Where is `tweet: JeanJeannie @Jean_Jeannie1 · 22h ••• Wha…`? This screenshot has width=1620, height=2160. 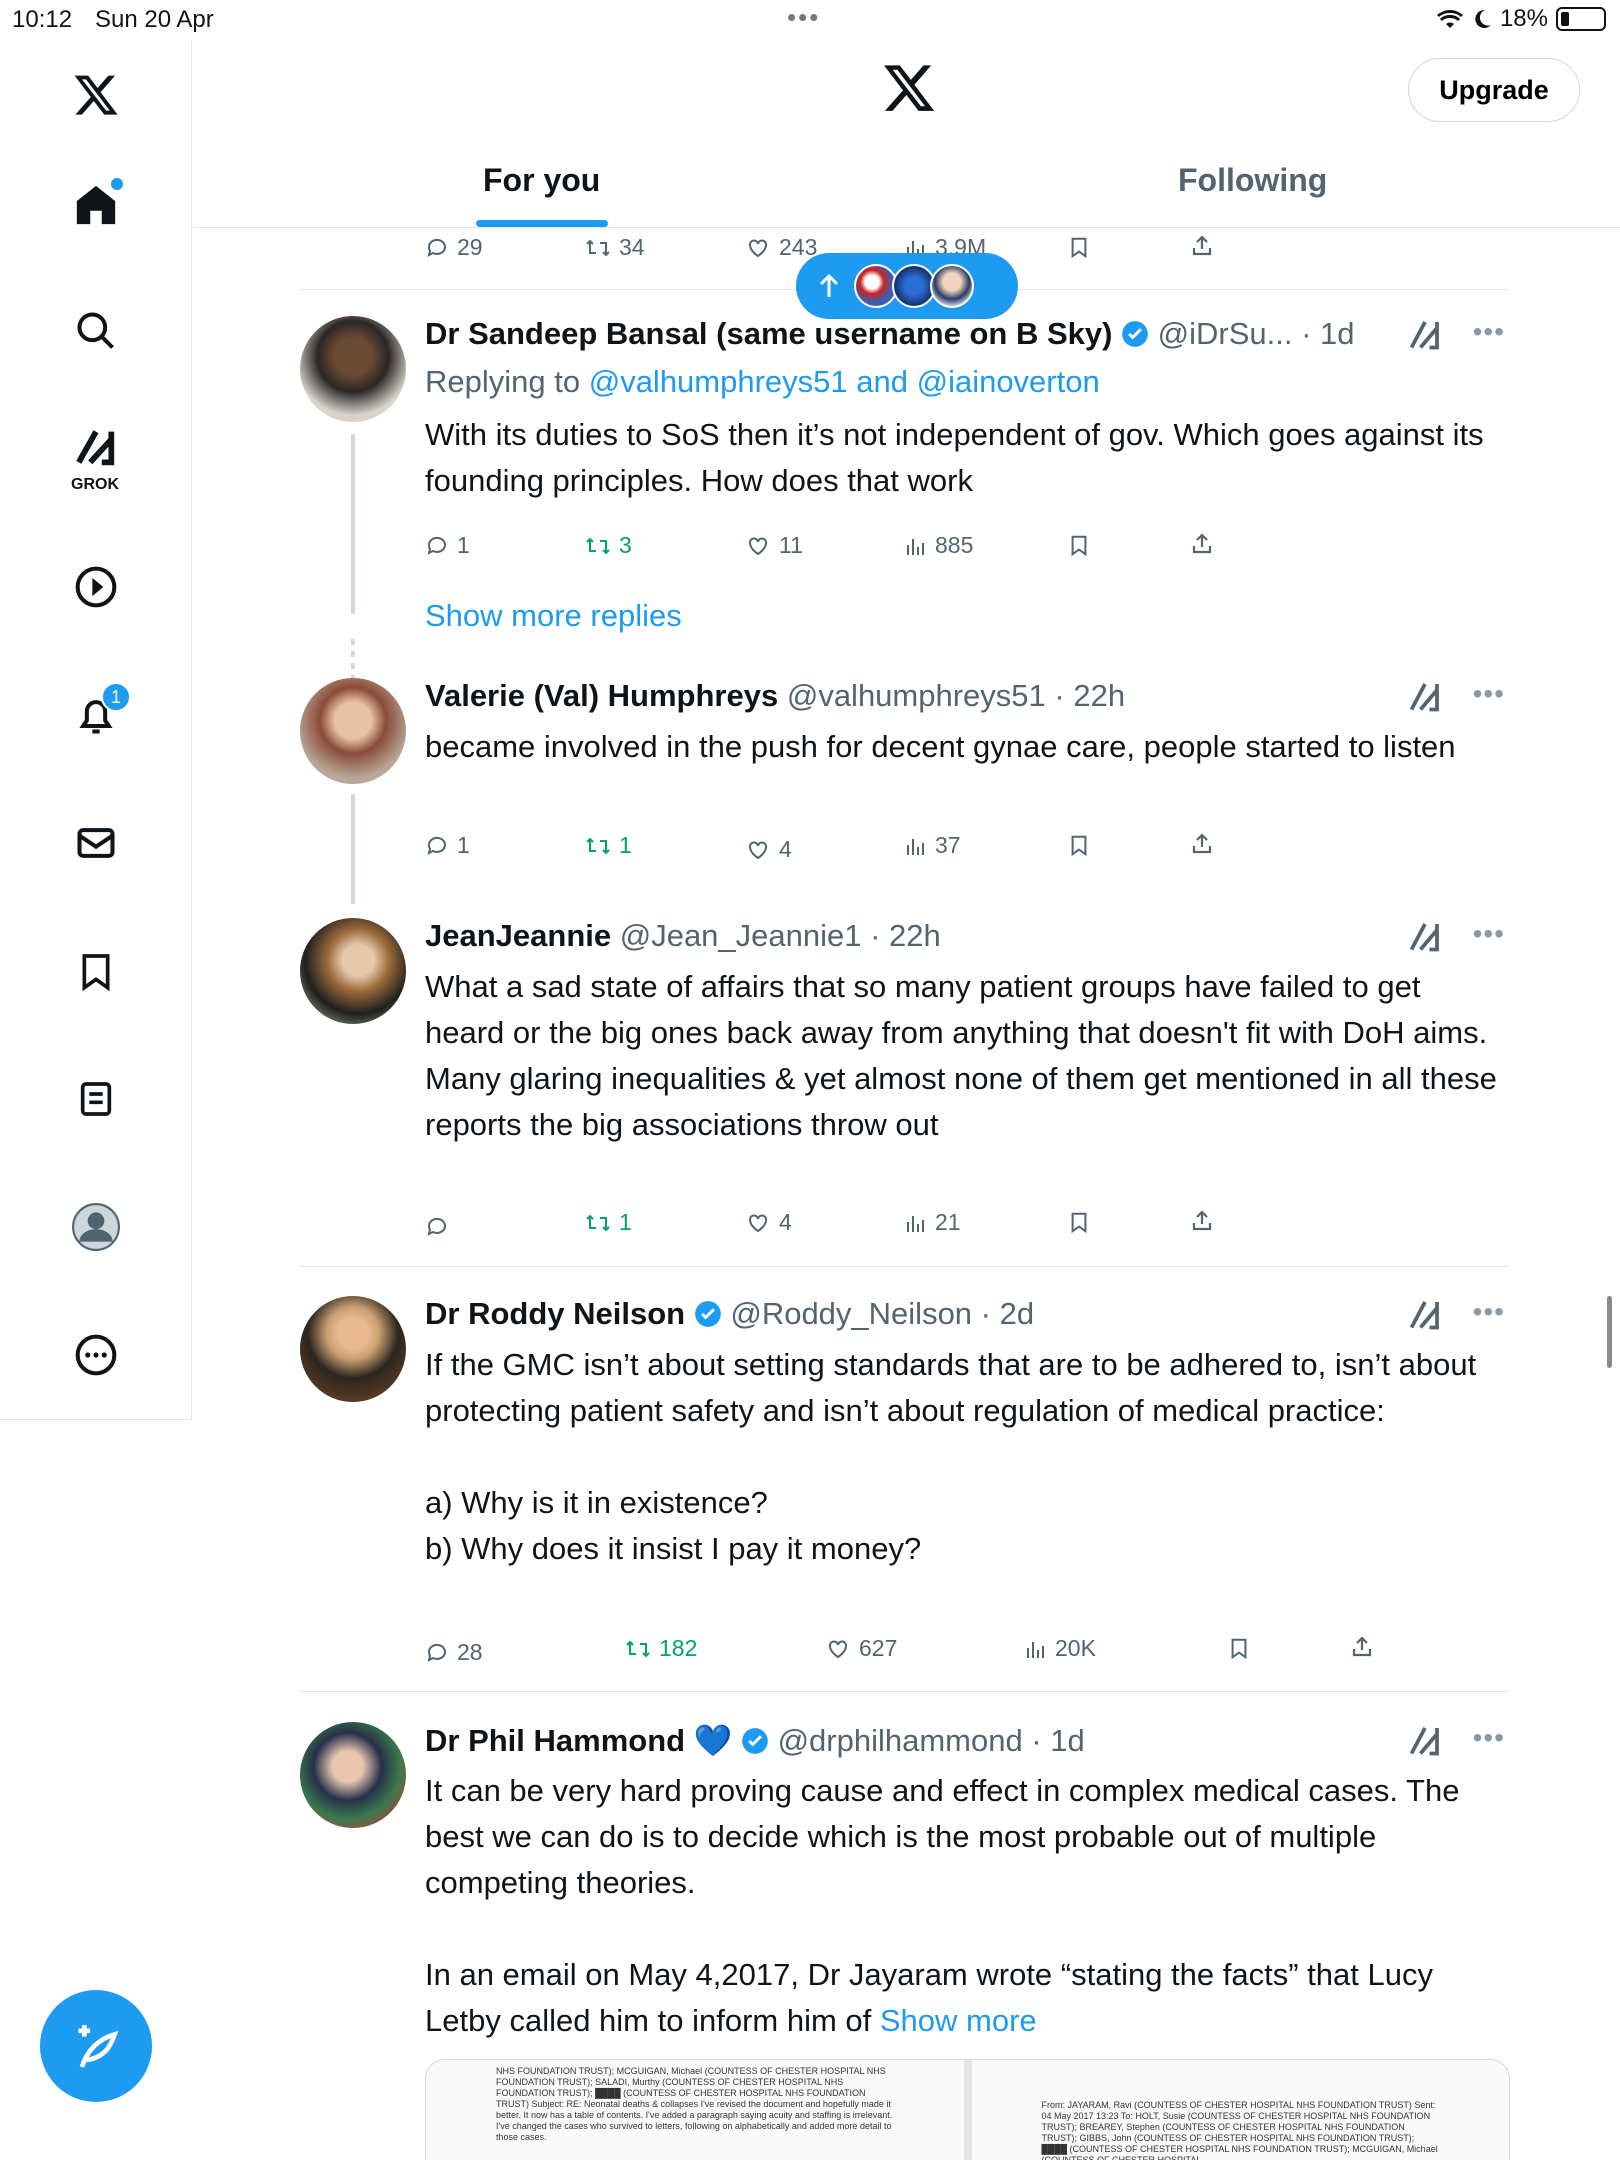 tweet: JeanJeannie @Jean_Jeannie1 · 22h ••• Wha… is located at coordinates (905, 1068).